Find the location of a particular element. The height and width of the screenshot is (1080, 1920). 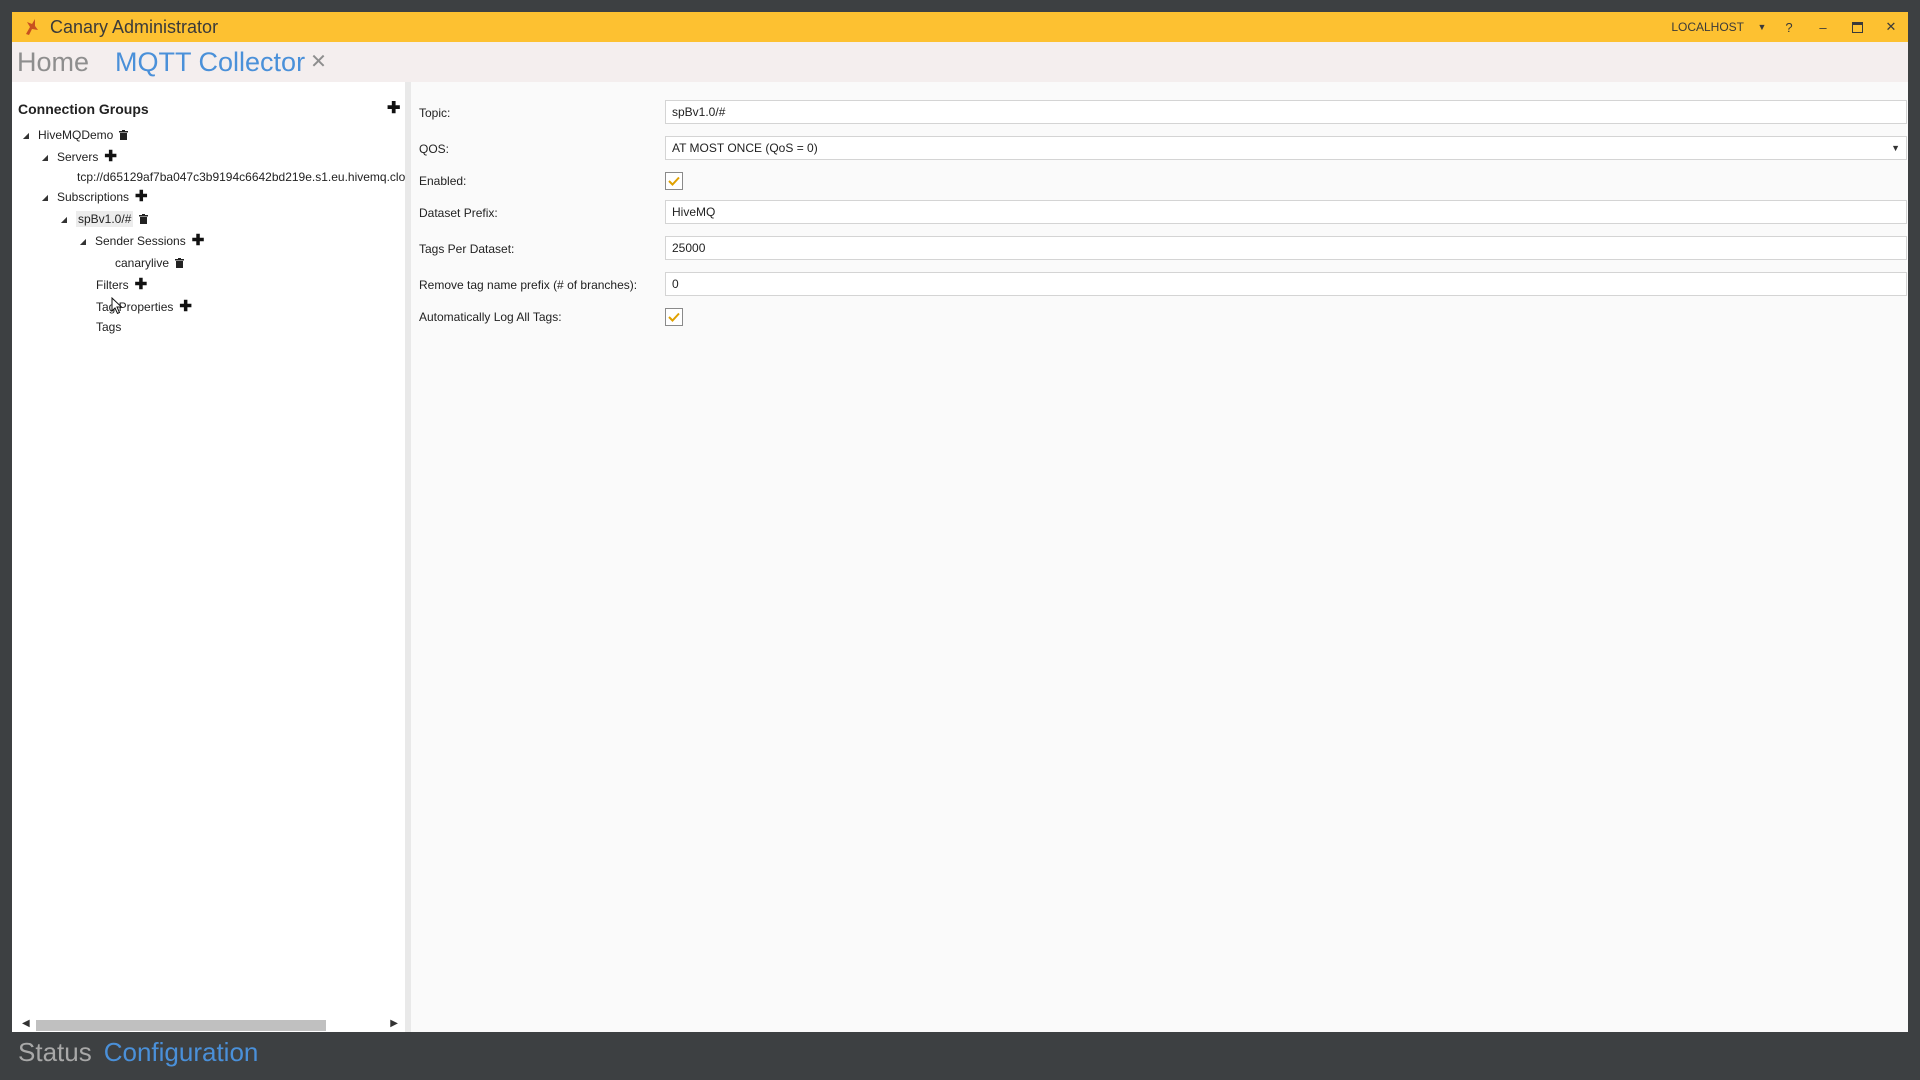

tree-item-filters: Filters ✚ is located at coordinates (121, 285).